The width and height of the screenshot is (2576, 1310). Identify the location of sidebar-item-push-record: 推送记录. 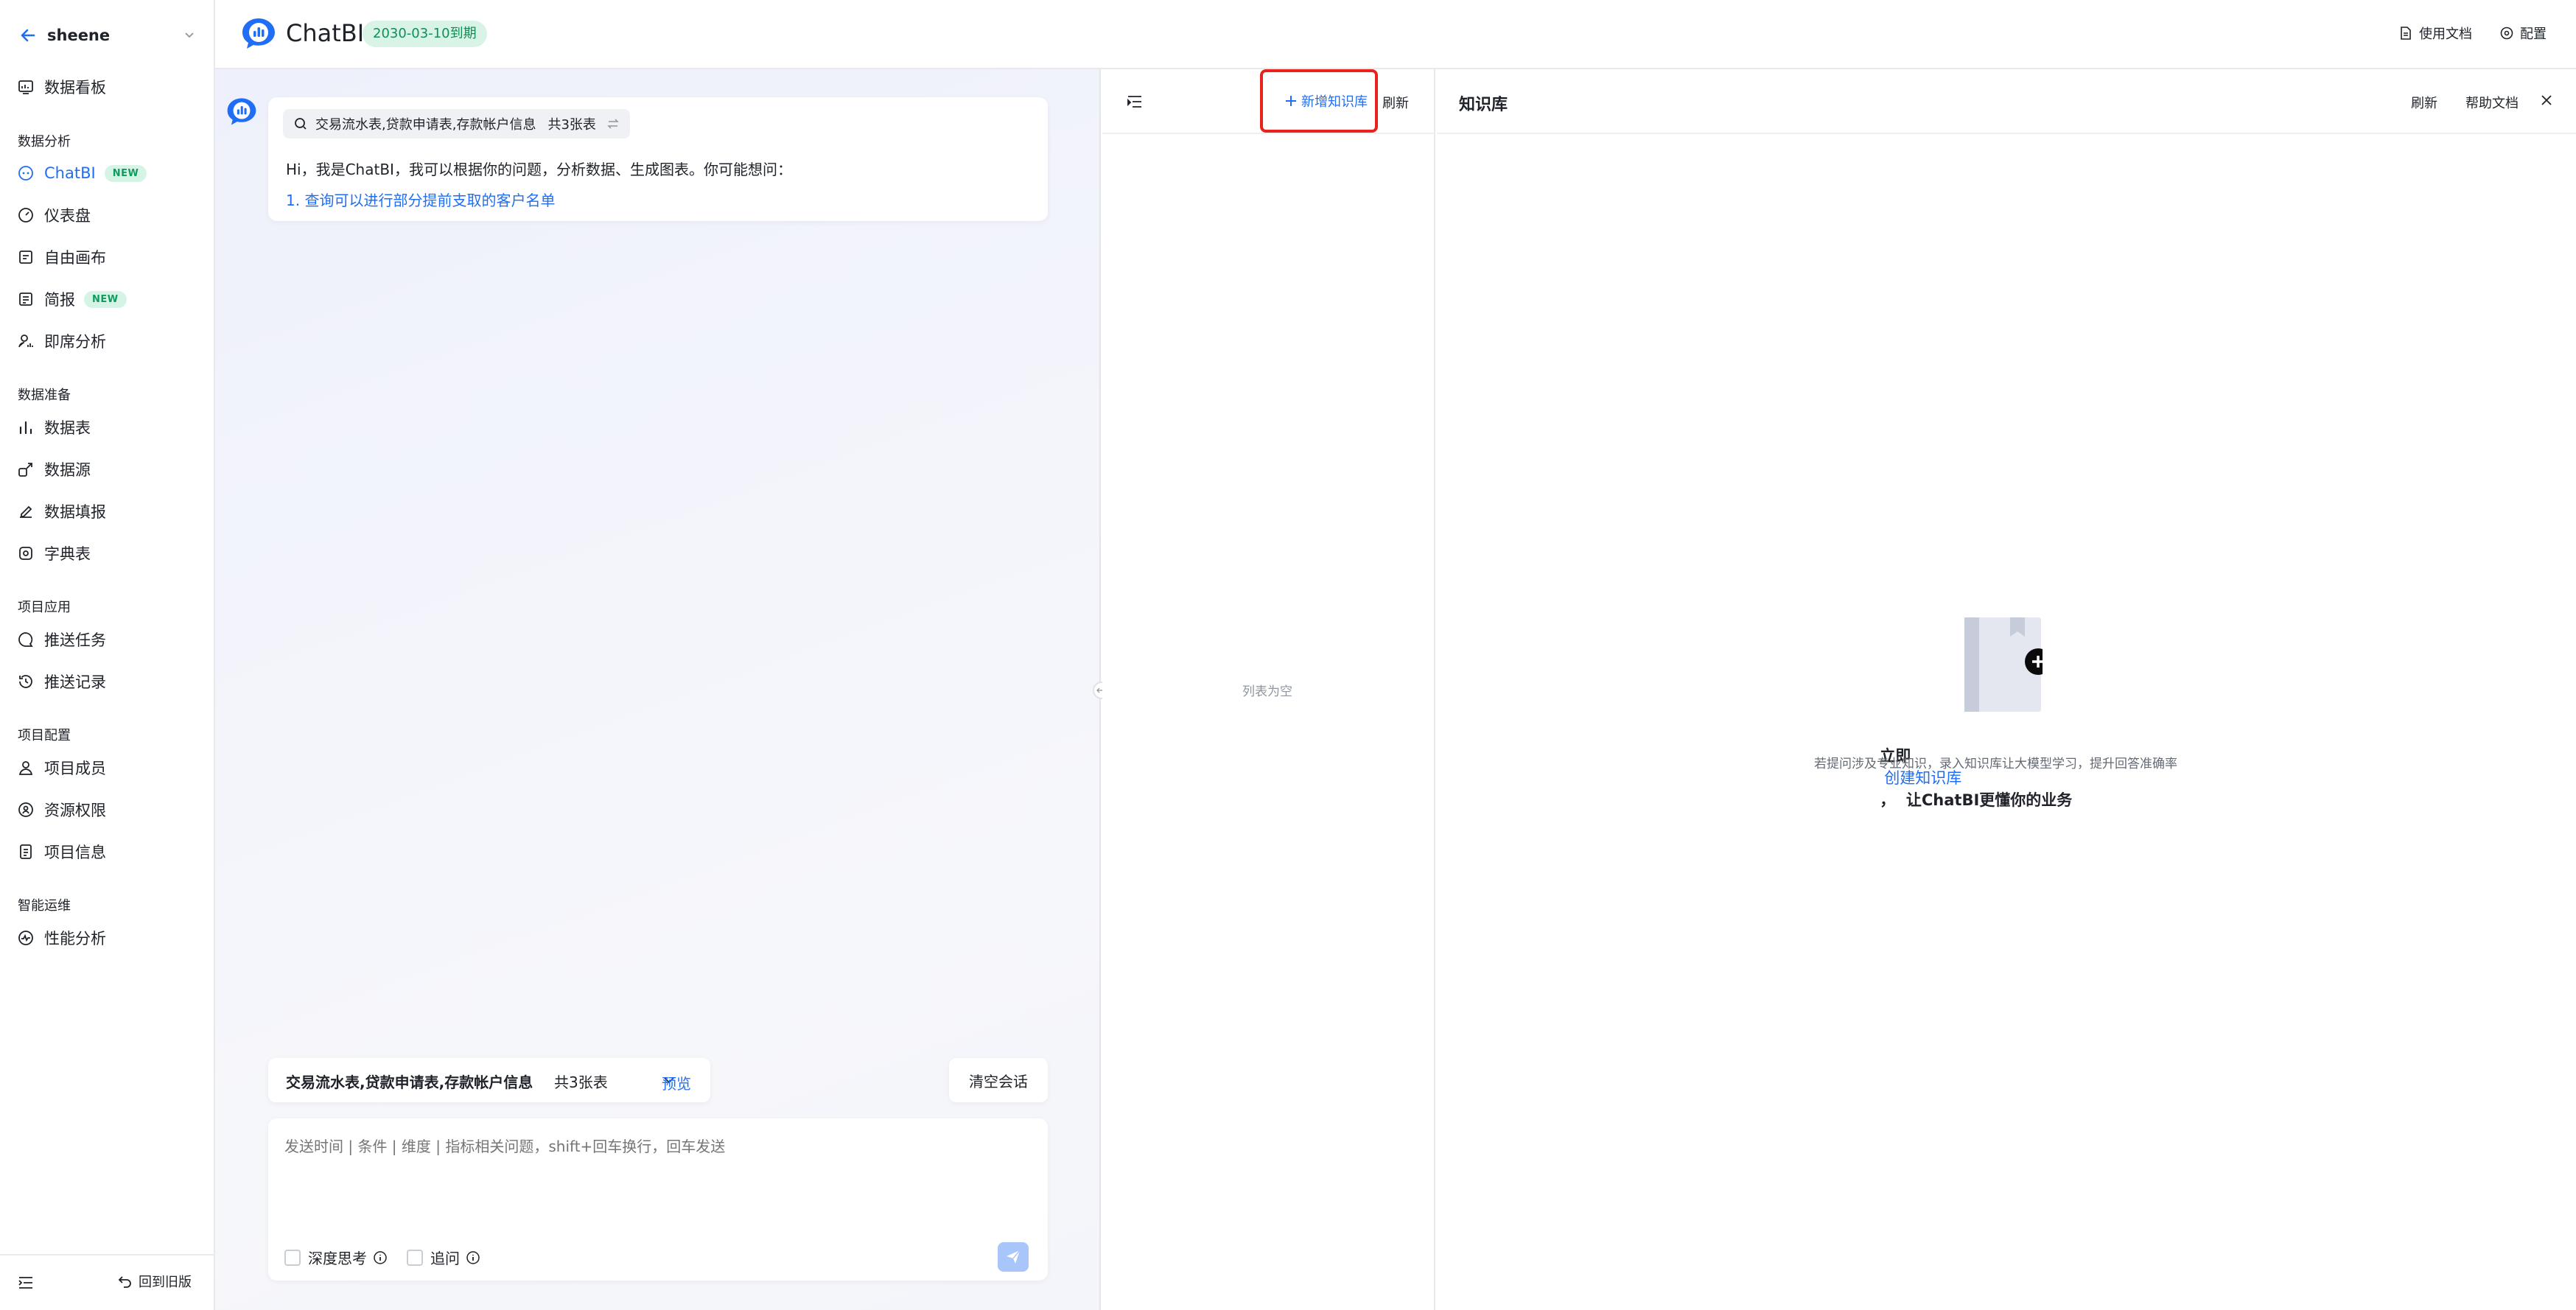
(108, 681).